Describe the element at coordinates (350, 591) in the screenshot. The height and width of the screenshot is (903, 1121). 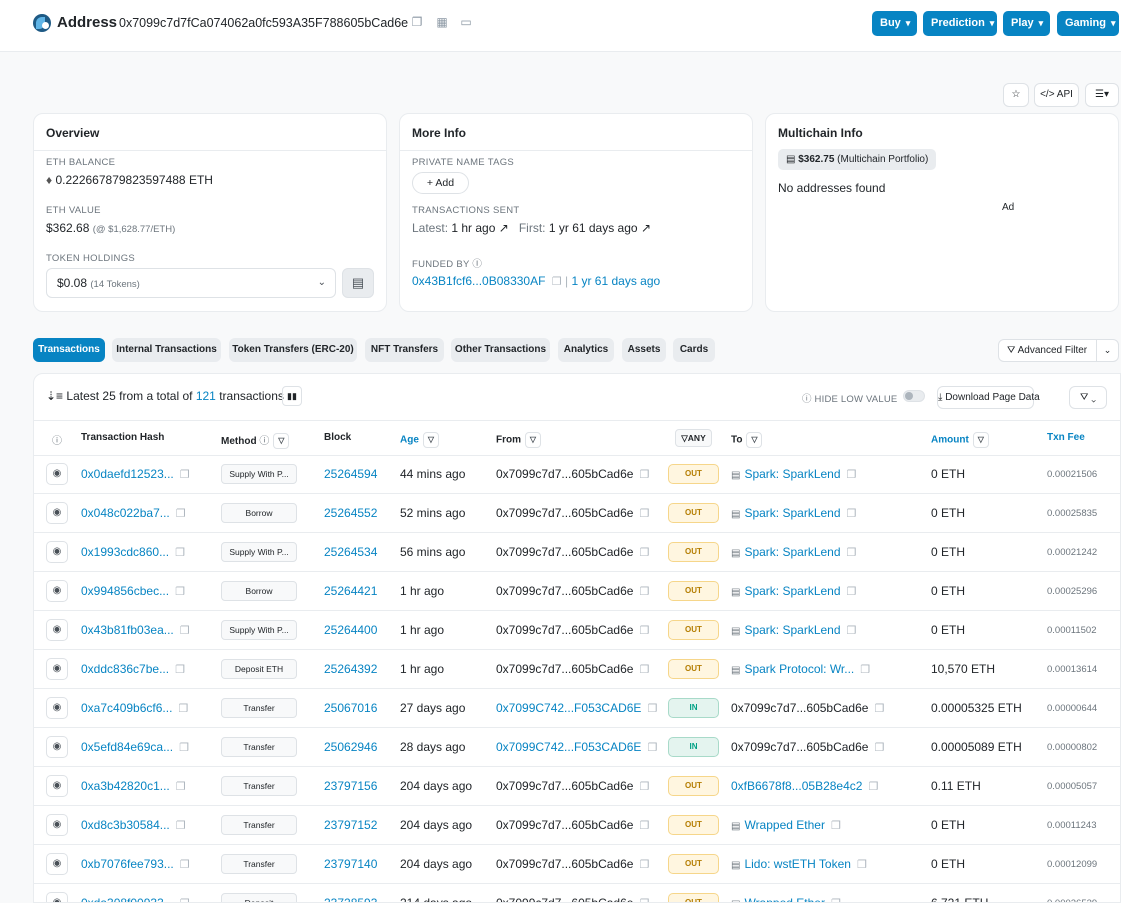
I see `block-link: 25264421` at that location.